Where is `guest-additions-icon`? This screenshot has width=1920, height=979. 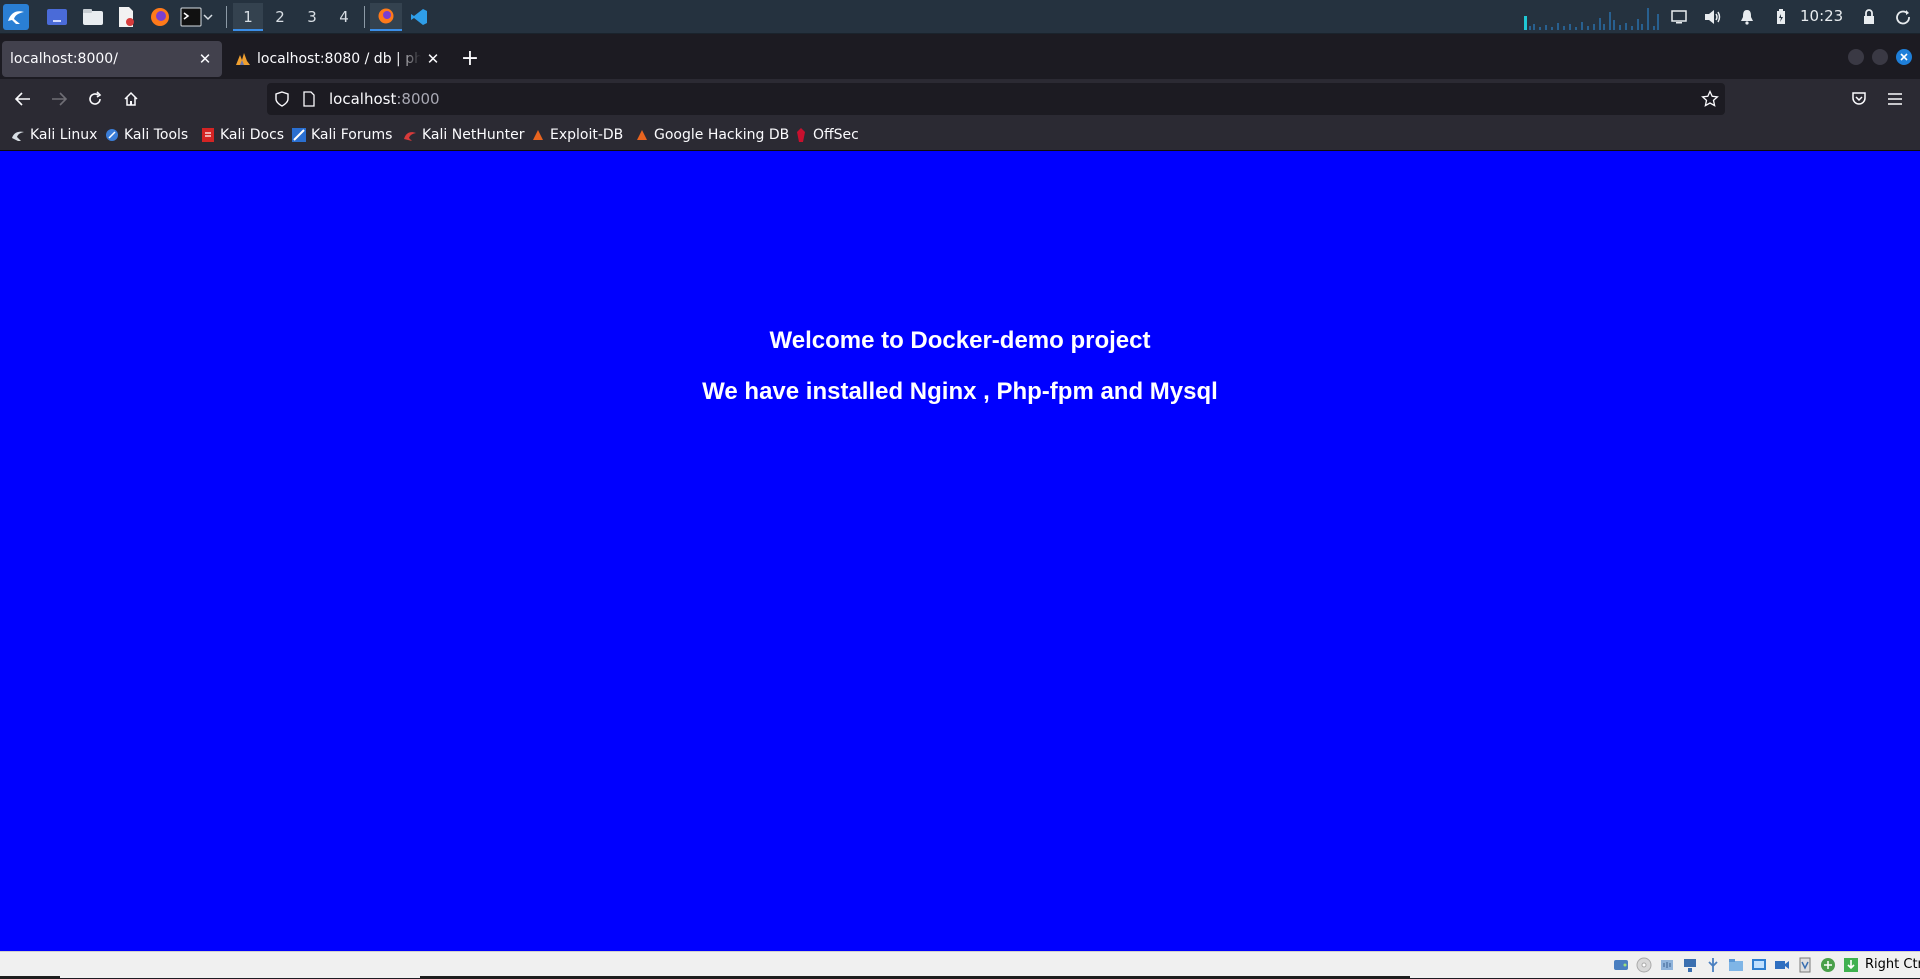
guest-additions-icon is located at coordinates (1828, 965).